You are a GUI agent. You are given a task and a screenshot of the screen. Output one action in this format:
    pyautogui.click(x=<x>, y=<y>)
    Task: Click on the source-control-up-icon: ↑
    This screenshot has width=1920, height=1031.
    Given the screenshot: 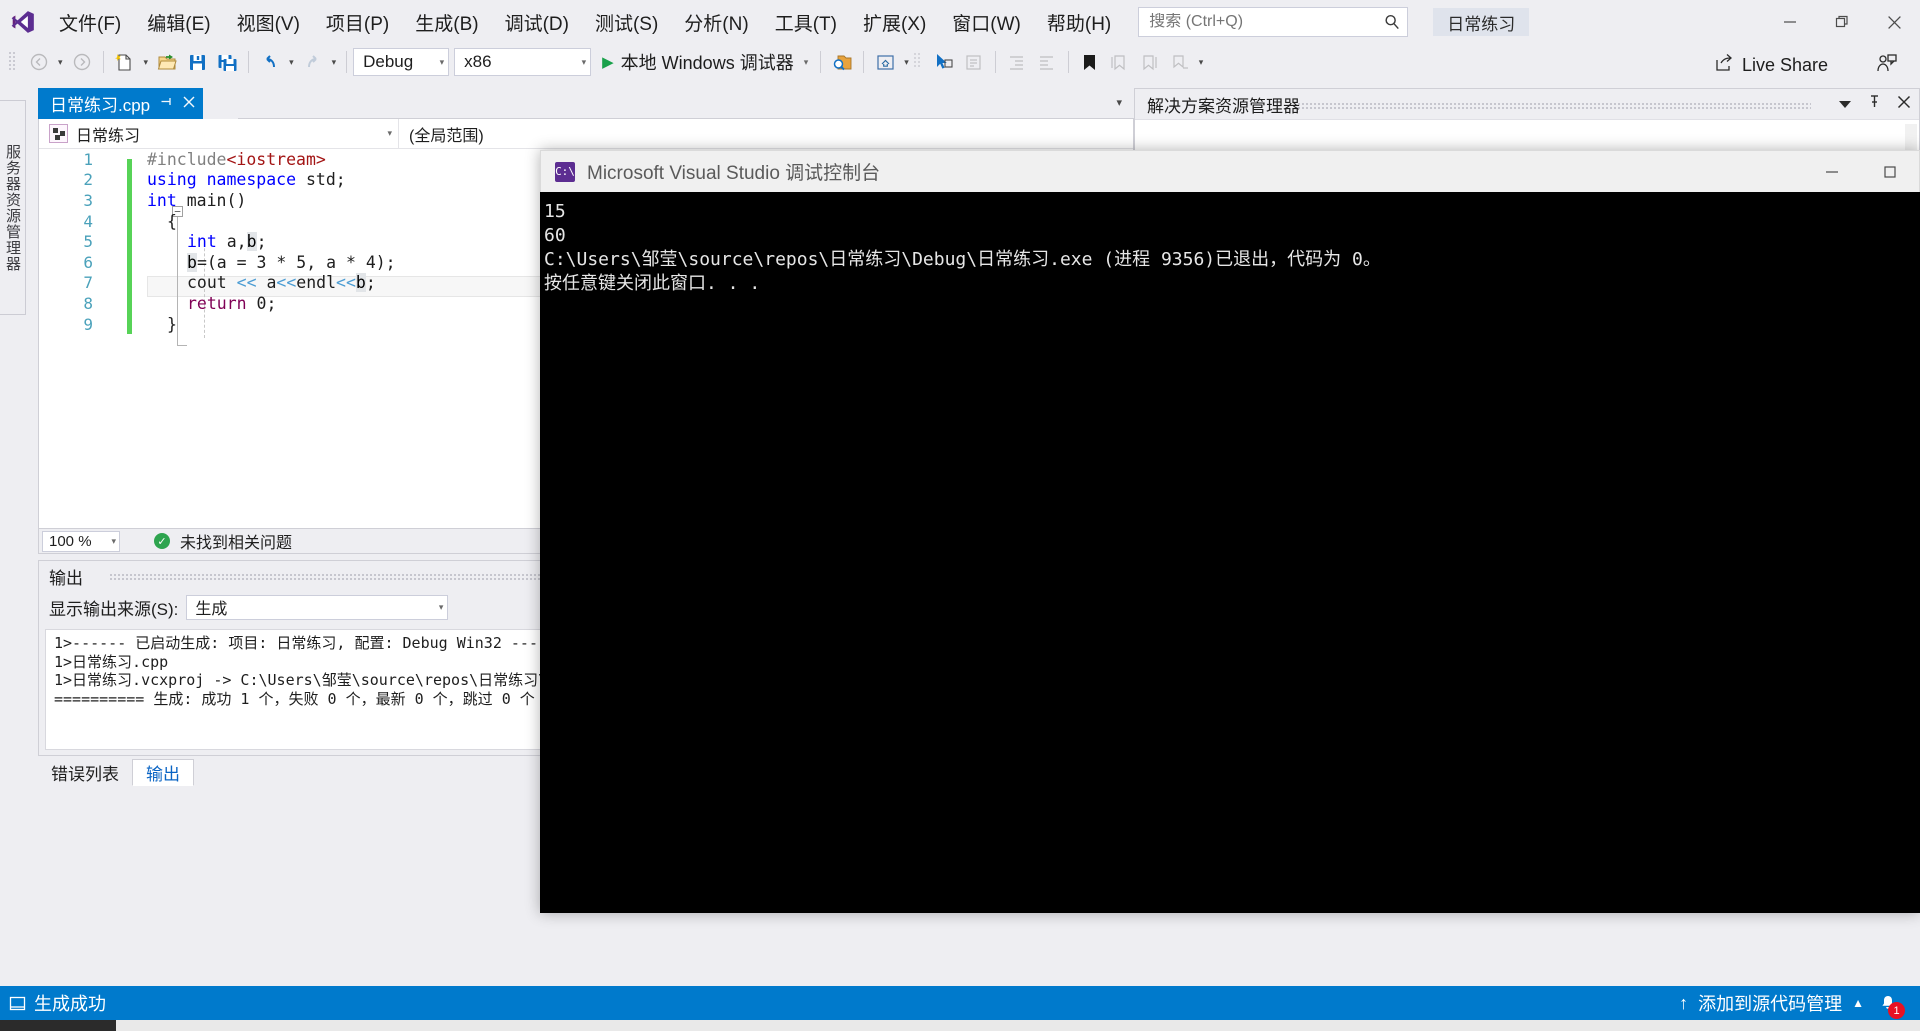 What is the action you would take?
    pyautogui.click(x=1684, y=1002)
    